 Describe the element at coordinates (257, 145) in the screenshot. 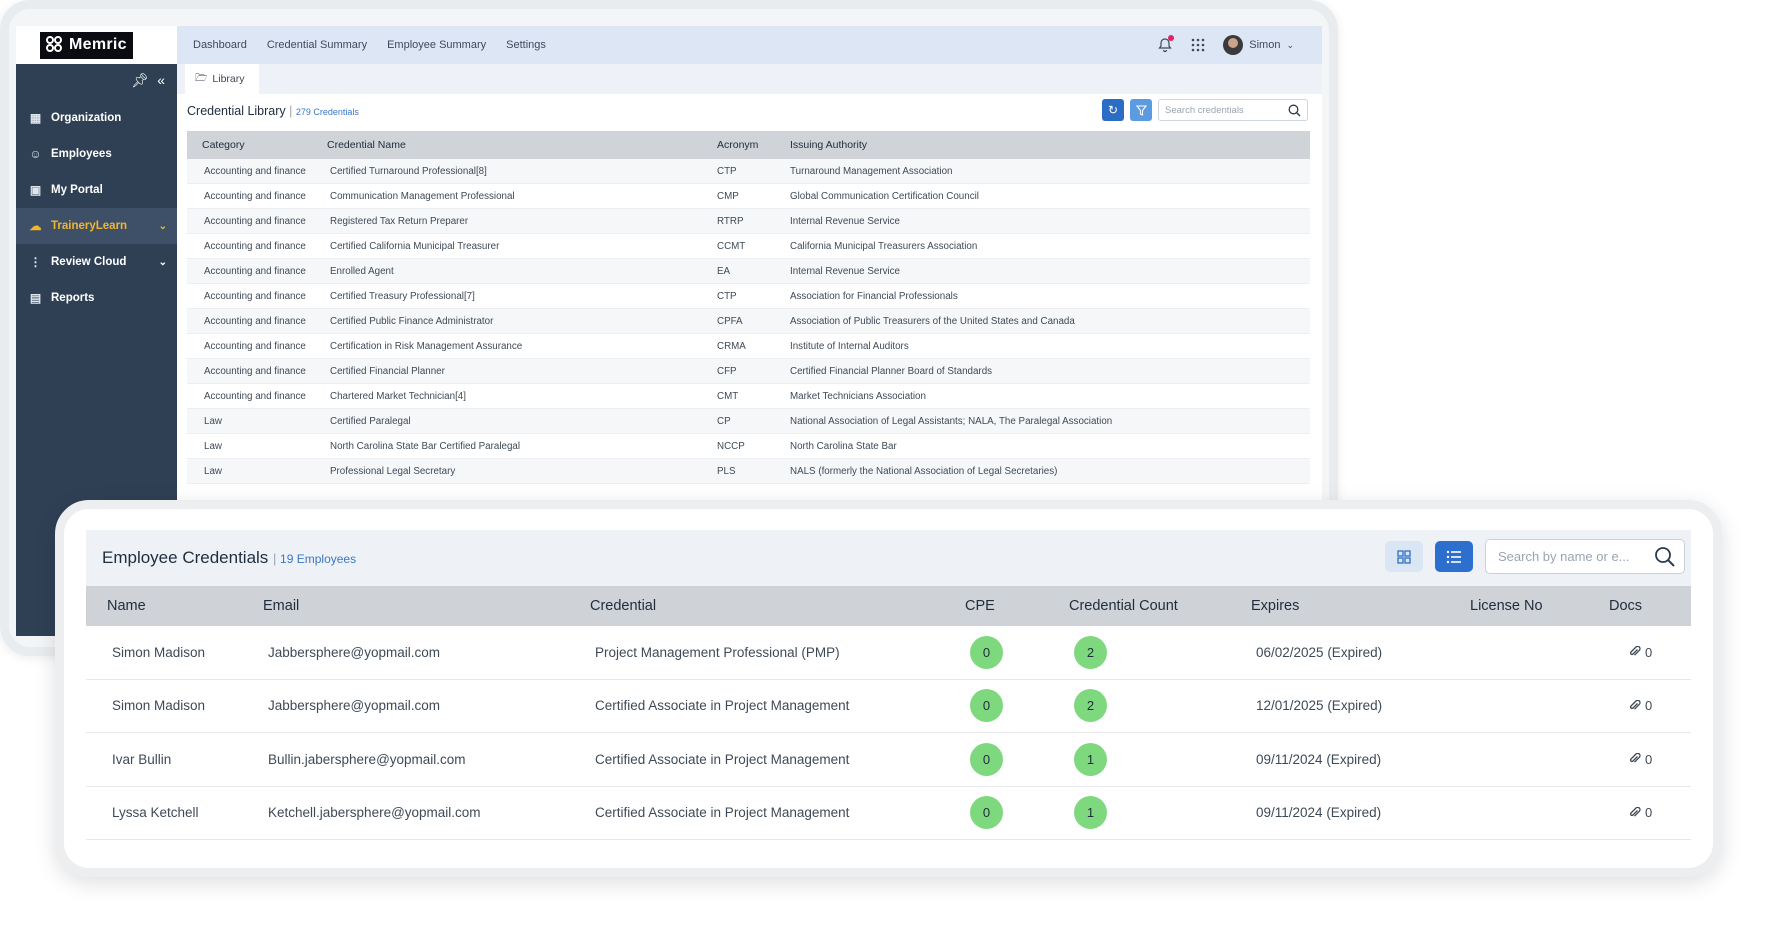

I see `column-header: Category` at that location.